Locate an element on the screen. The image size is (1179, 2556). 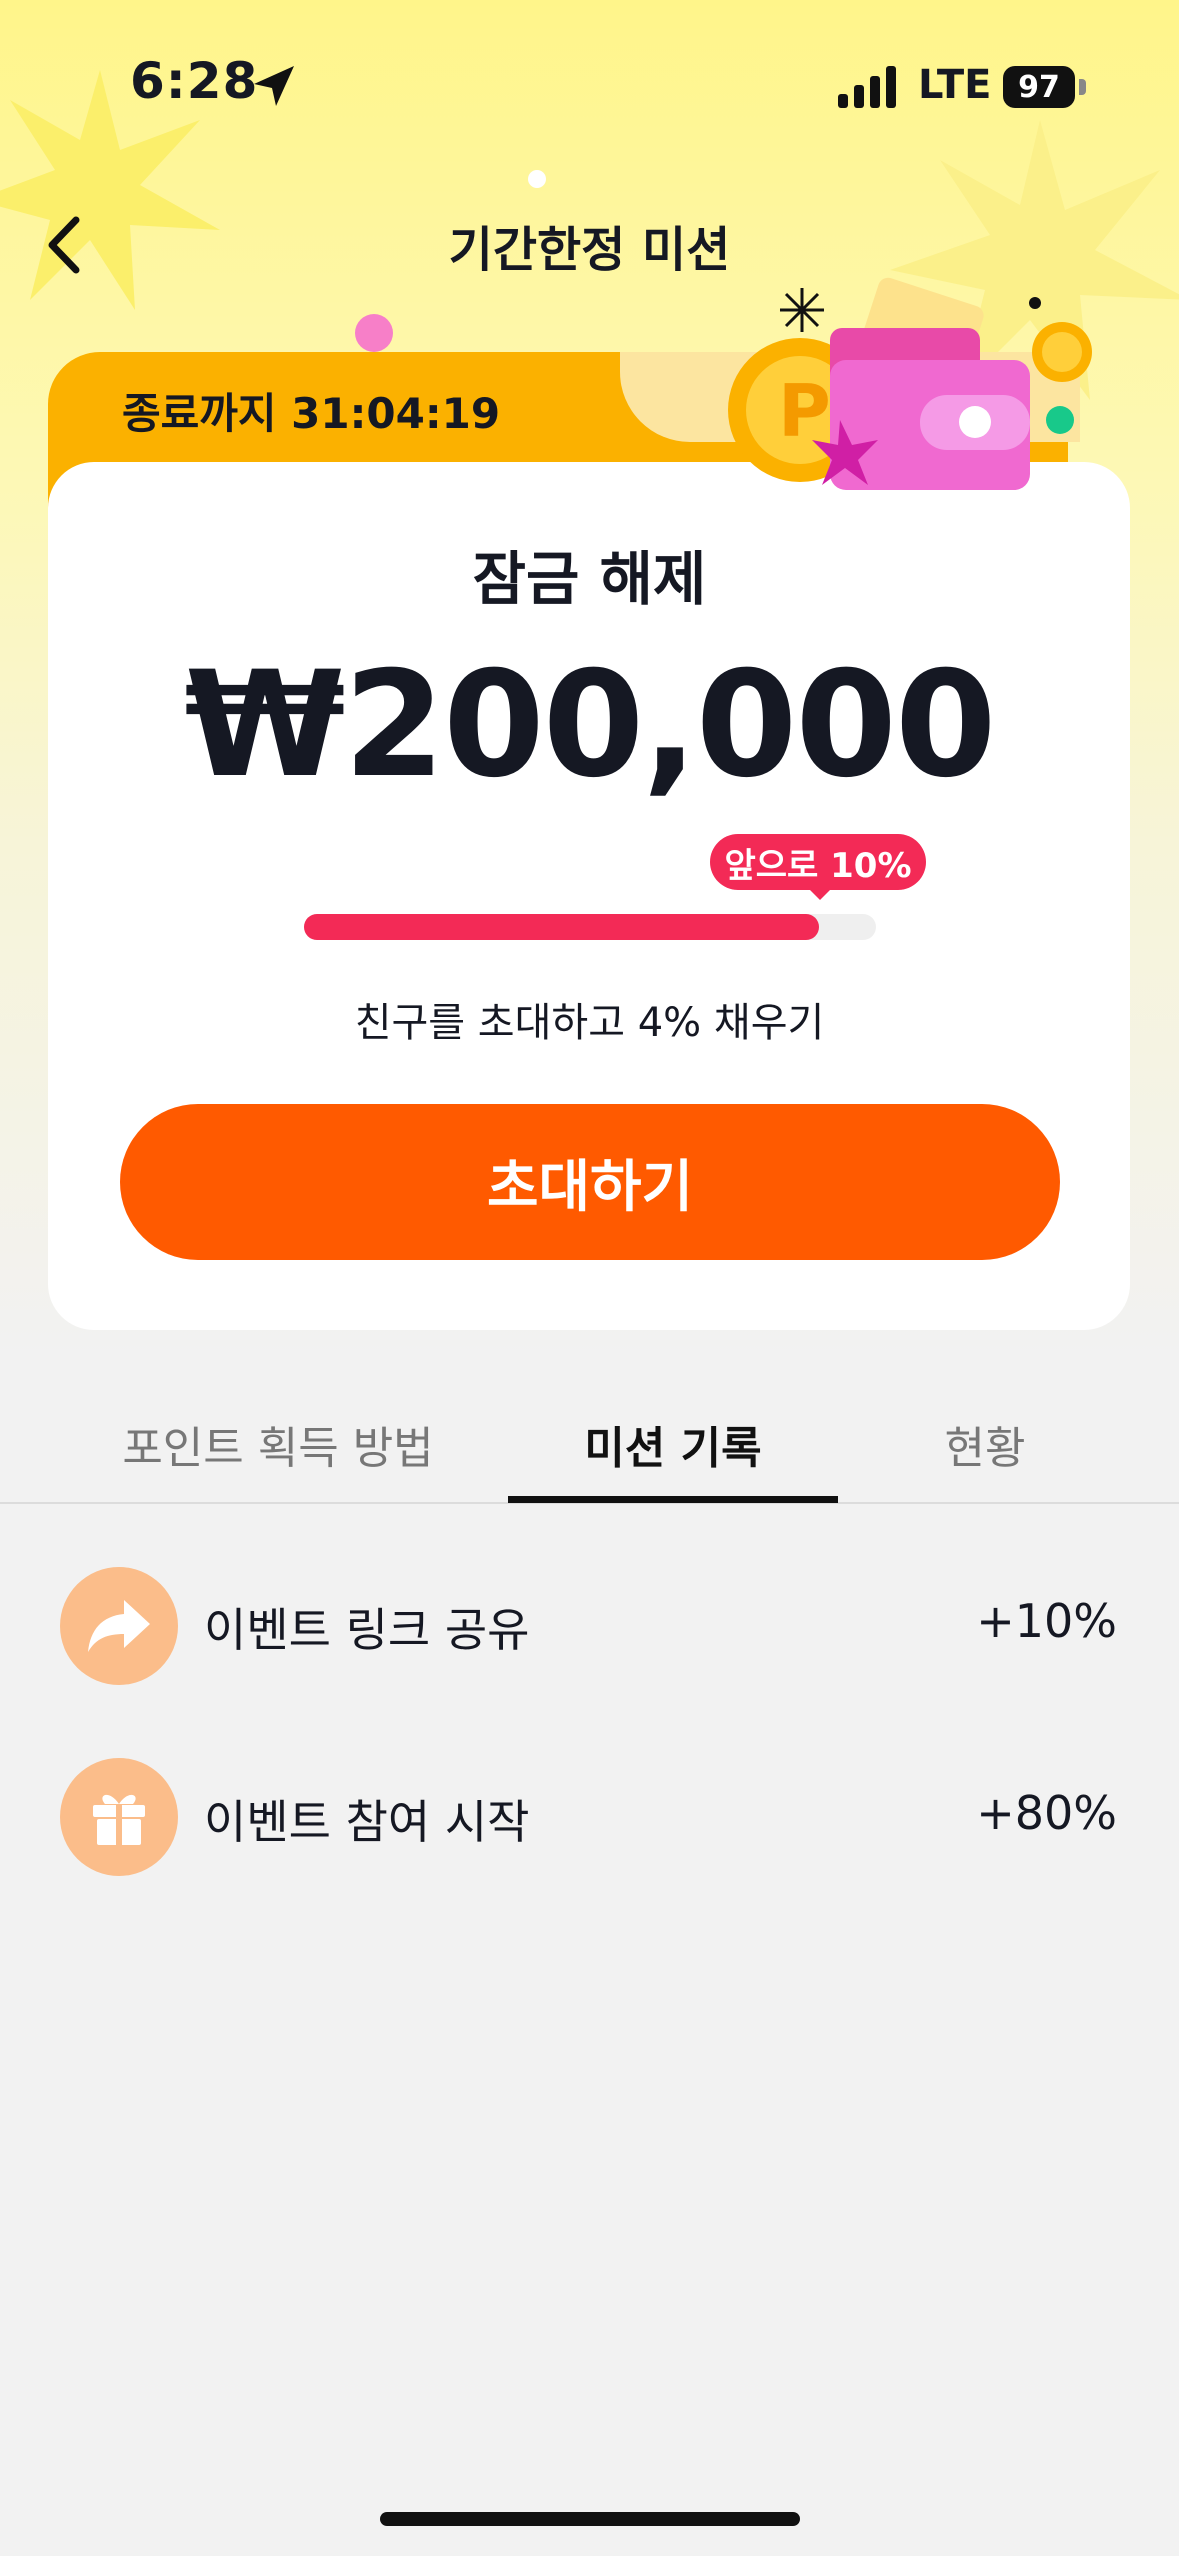
invite-hint: 친구를 초대하고 4% 채우기 is located at coordinates (589, 1023).